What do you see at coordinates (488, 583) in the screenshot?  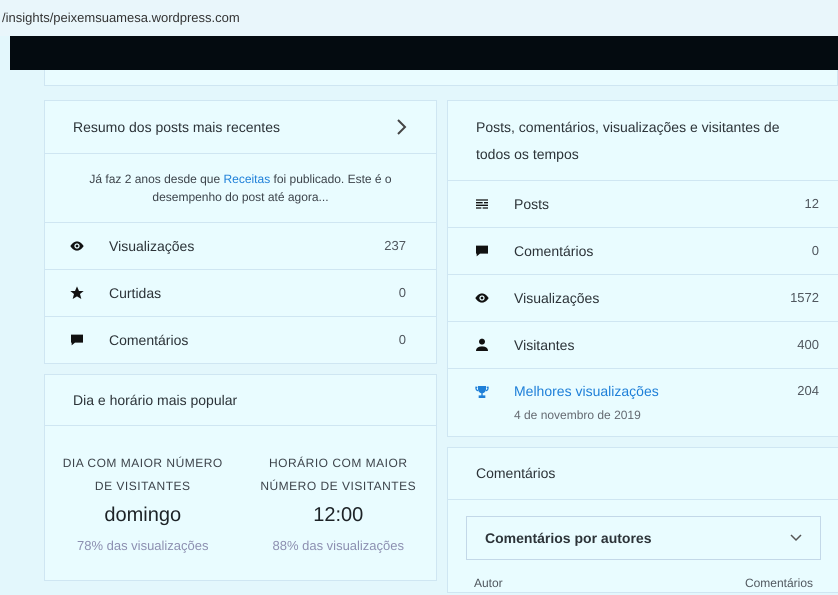 I see `column-header: Autor` at bounding box center [488, 583].